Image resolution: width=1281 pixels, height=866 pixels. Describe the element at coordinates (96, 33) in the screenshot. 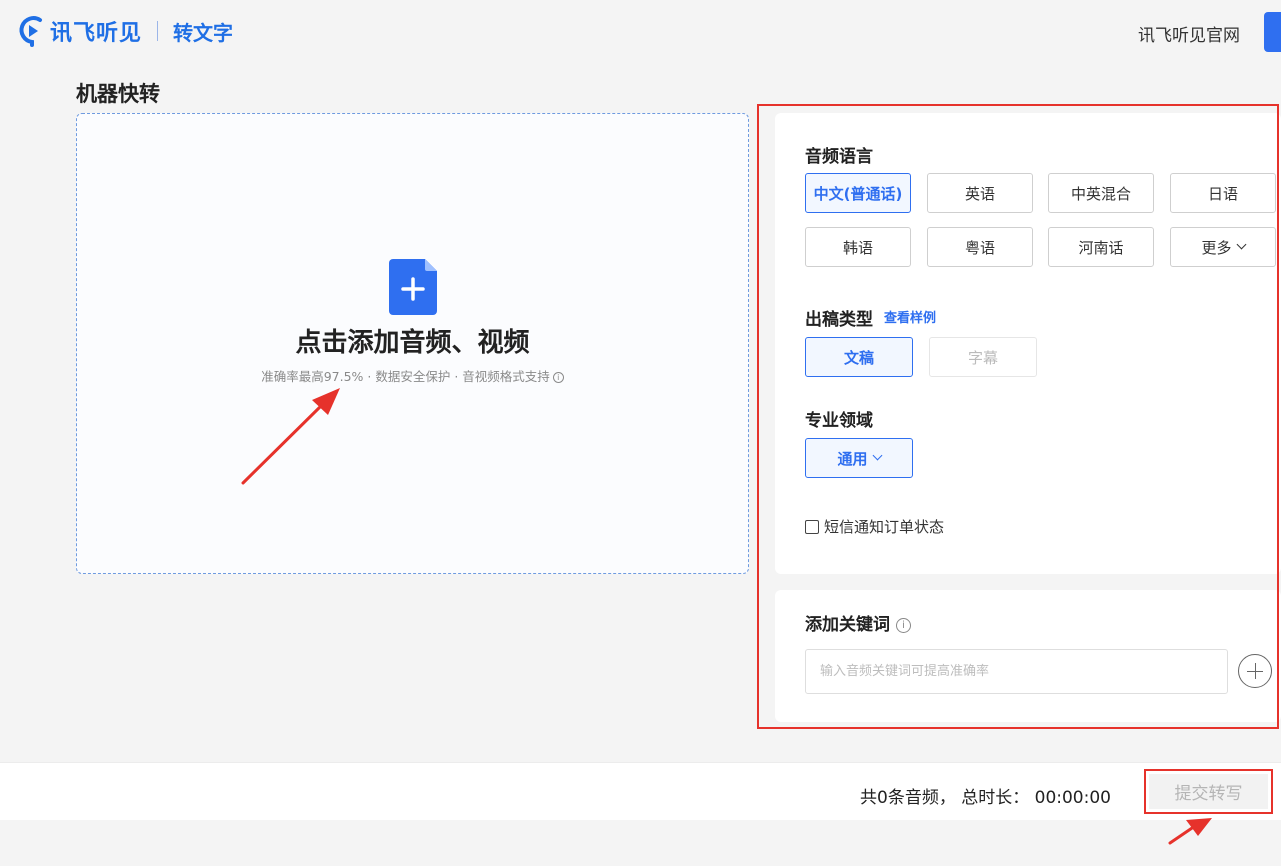

I see `brand-name: 讯飞听见` at that location.